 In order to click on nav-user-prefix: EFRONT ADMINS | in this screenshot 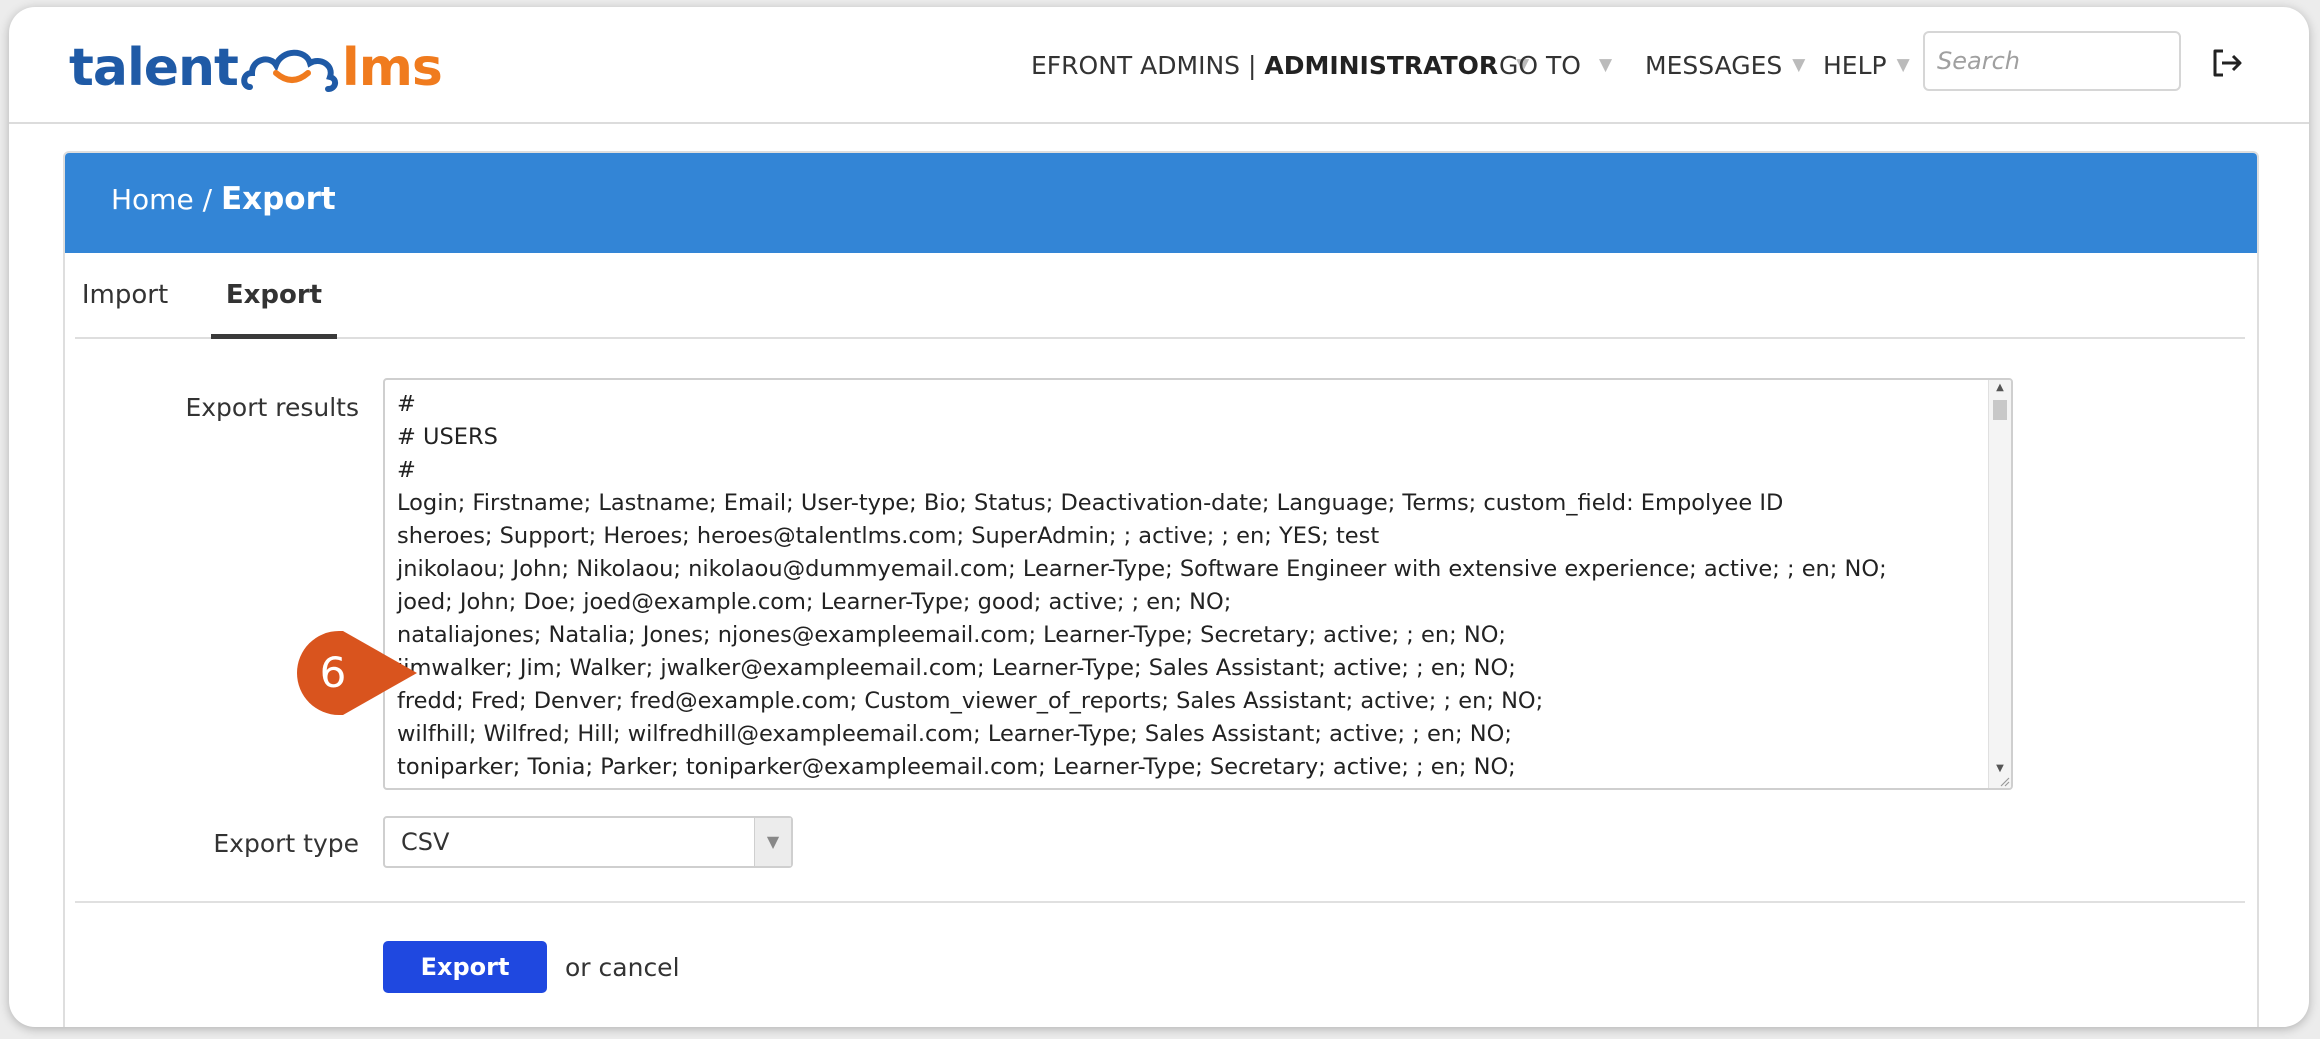, I will do `click(1144, 65)`.